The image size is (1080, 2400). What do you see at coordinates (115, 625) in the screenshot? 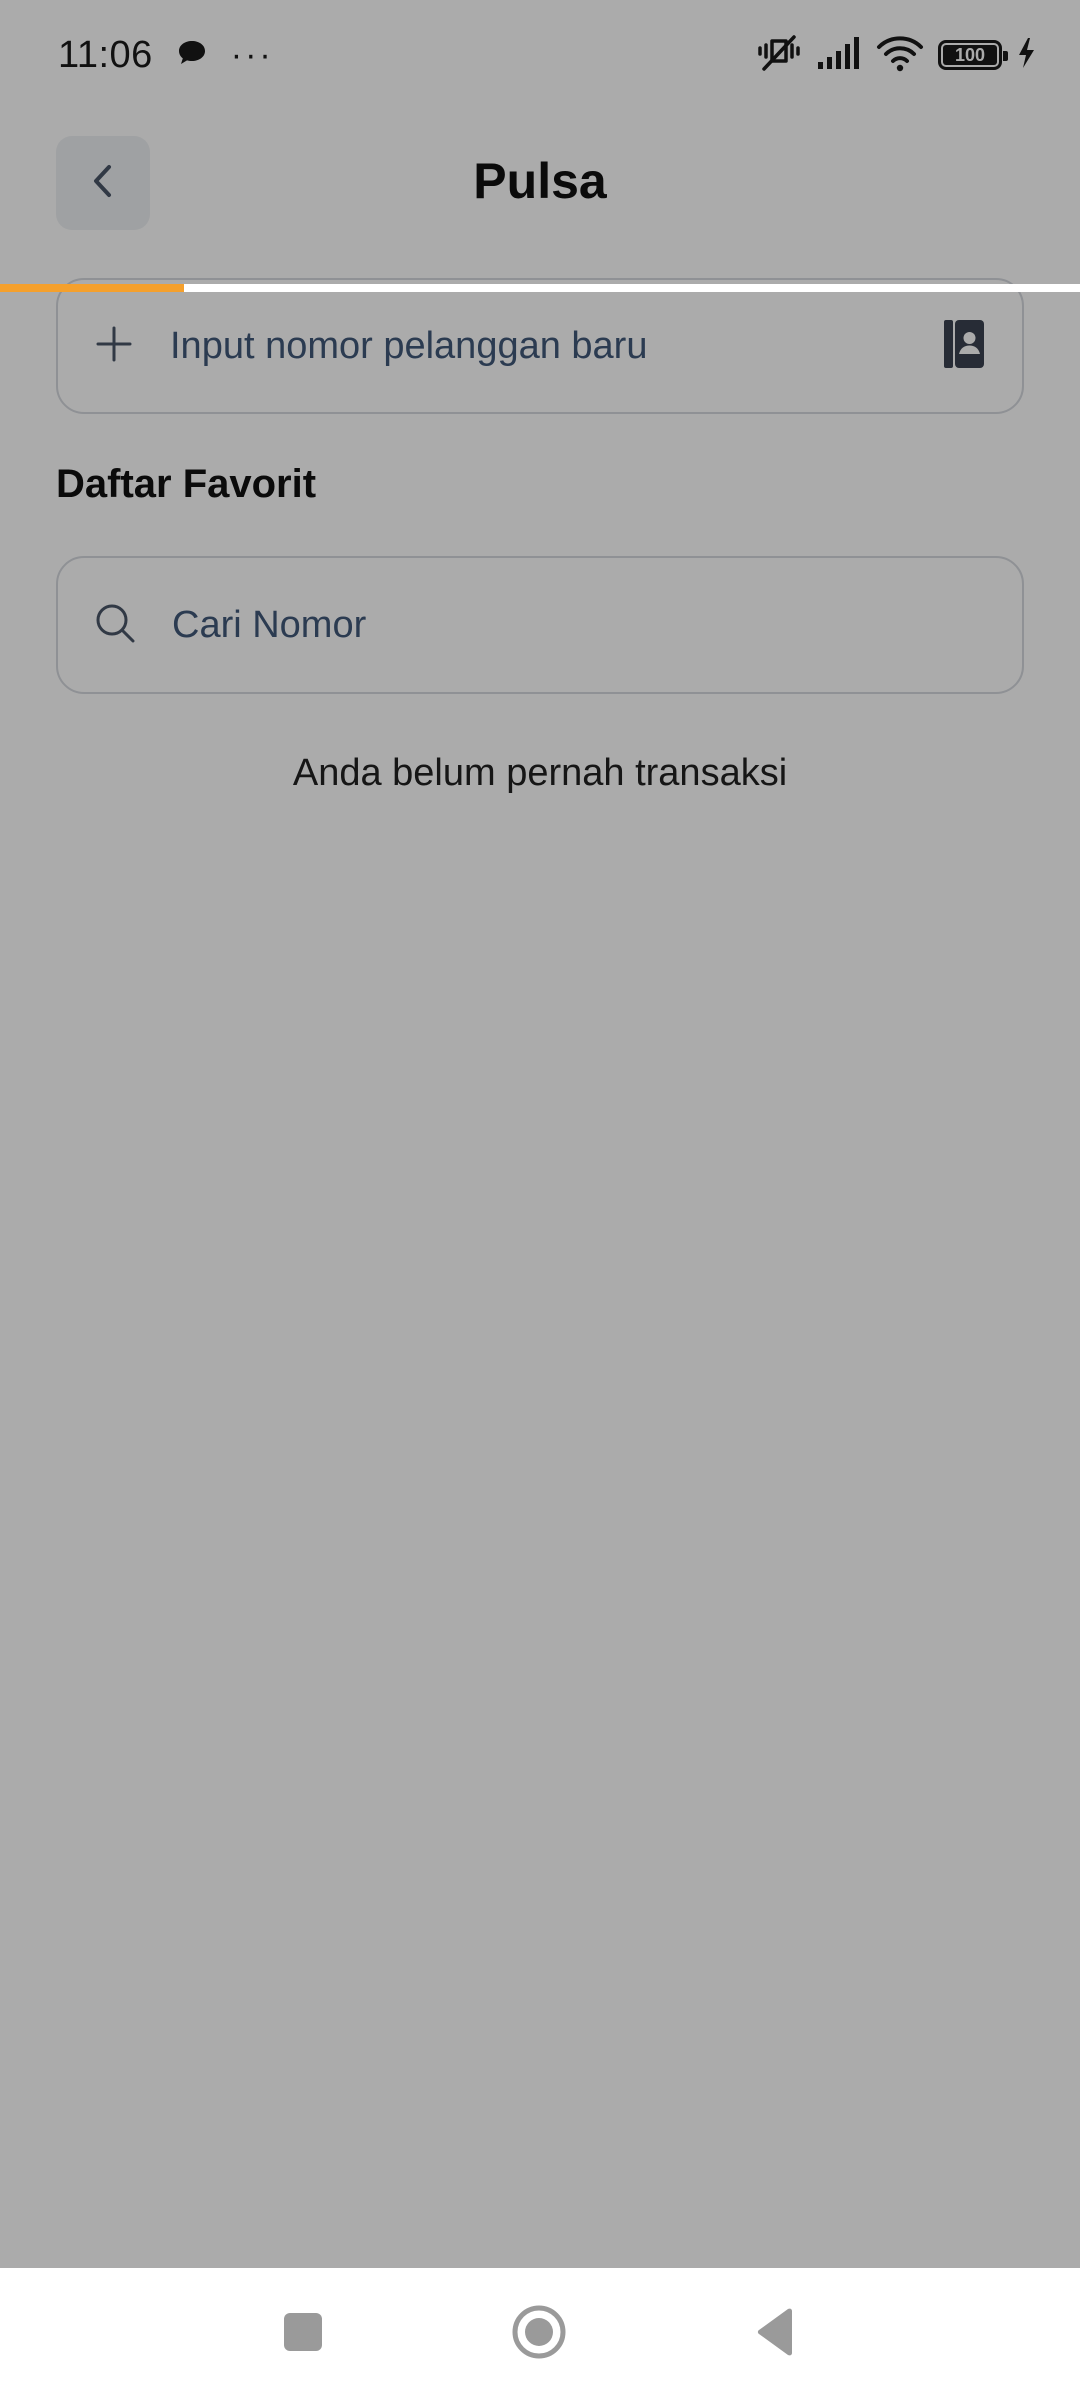
I see `search-icon` at bounding box center [115, 625].